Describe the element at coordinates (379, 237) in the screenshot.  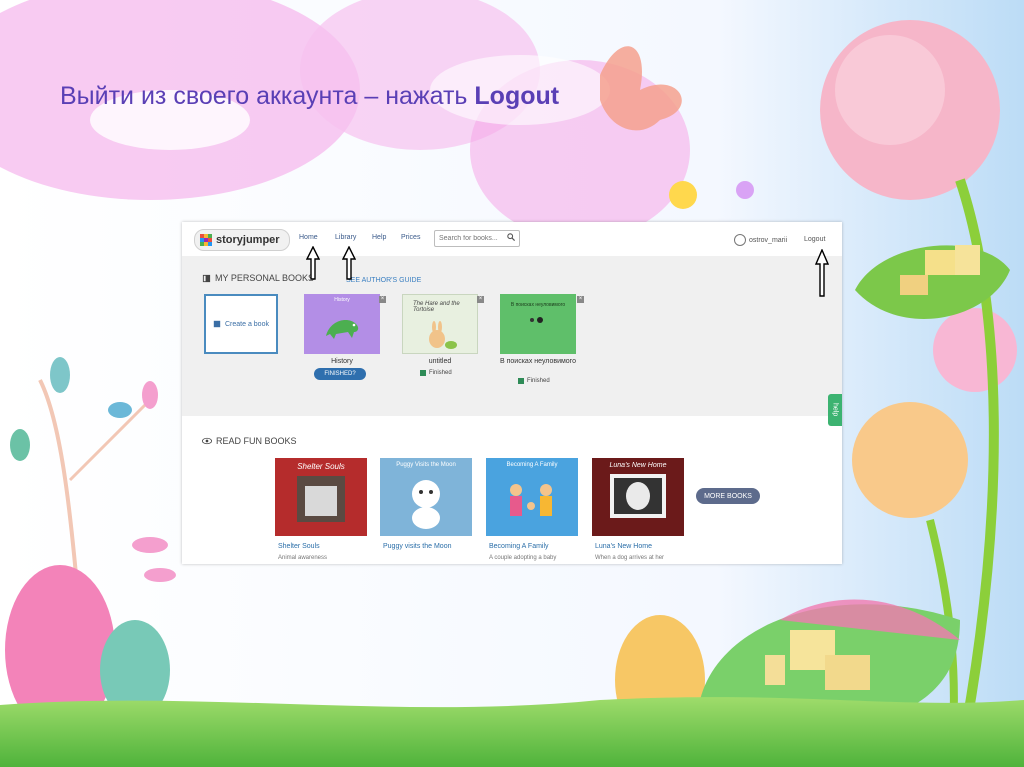
I see `nav-help: Help` at that location.